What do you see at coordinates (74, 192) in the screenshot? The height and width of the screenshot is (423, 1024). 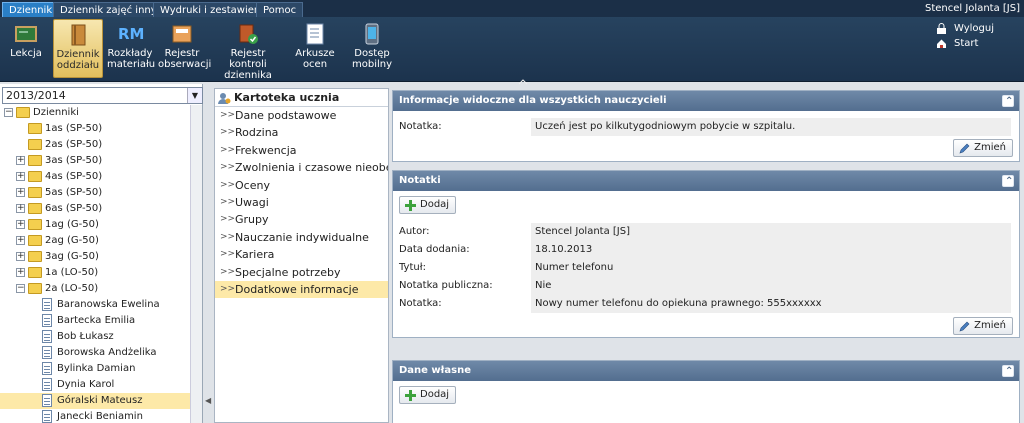 I see `tree-label: 5as (SP-50)` at bounding box center [74, 192].